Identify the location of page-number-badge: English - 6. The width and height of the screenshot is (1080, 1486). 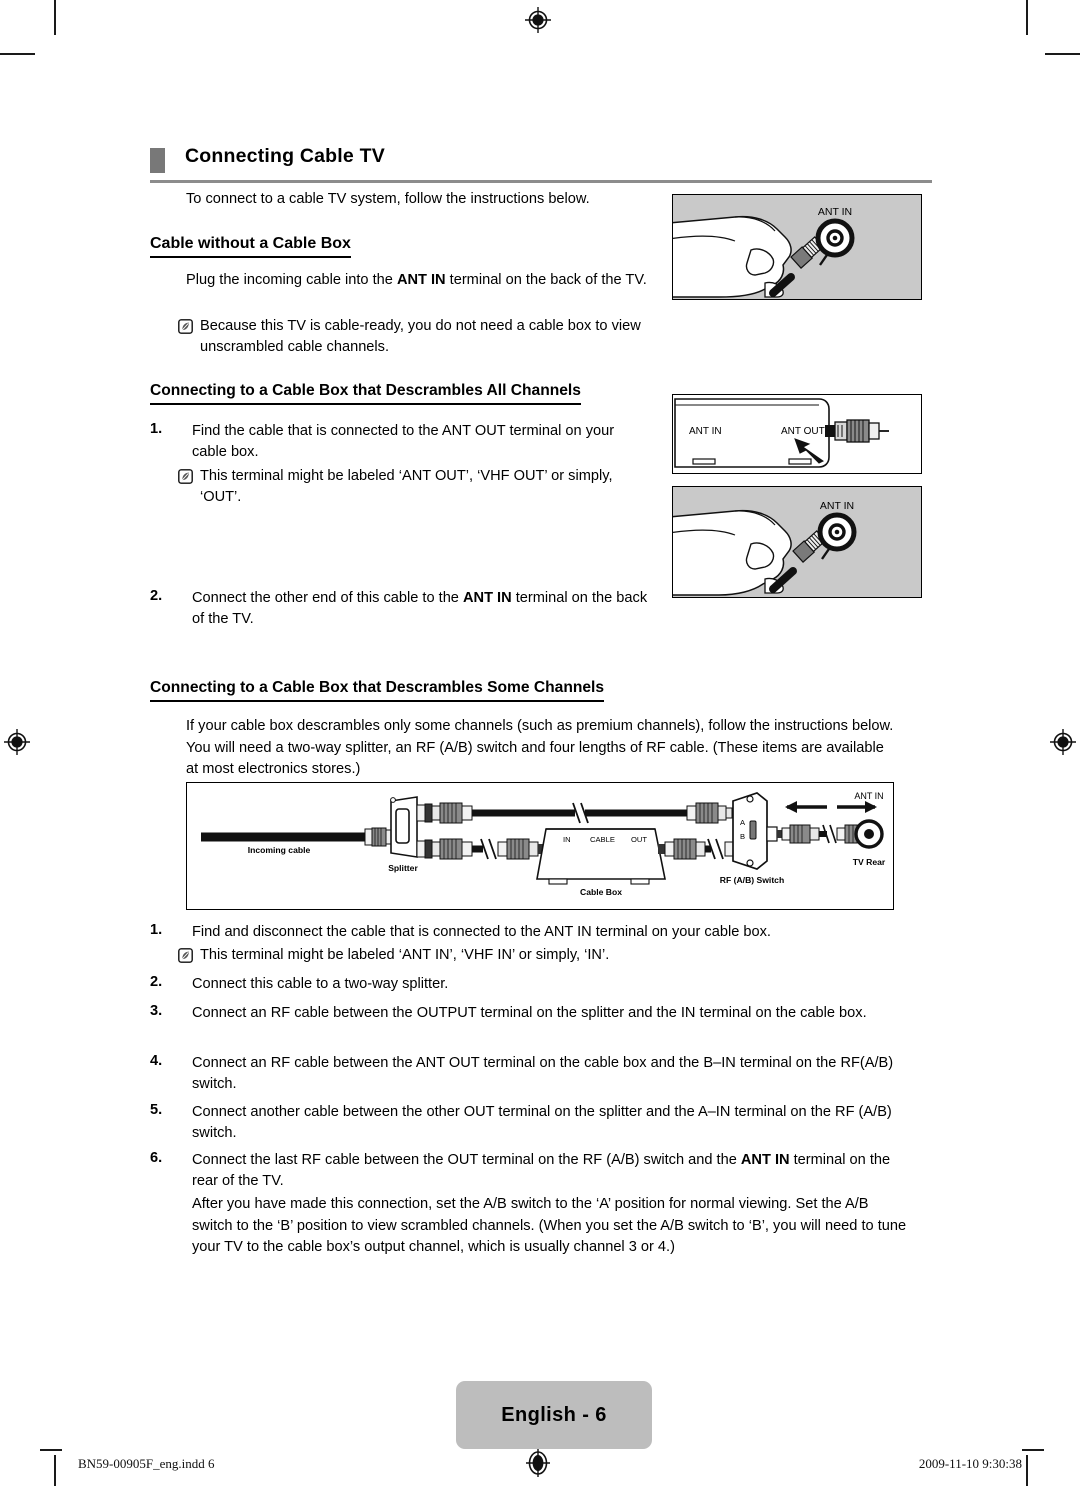
(554, 1415).